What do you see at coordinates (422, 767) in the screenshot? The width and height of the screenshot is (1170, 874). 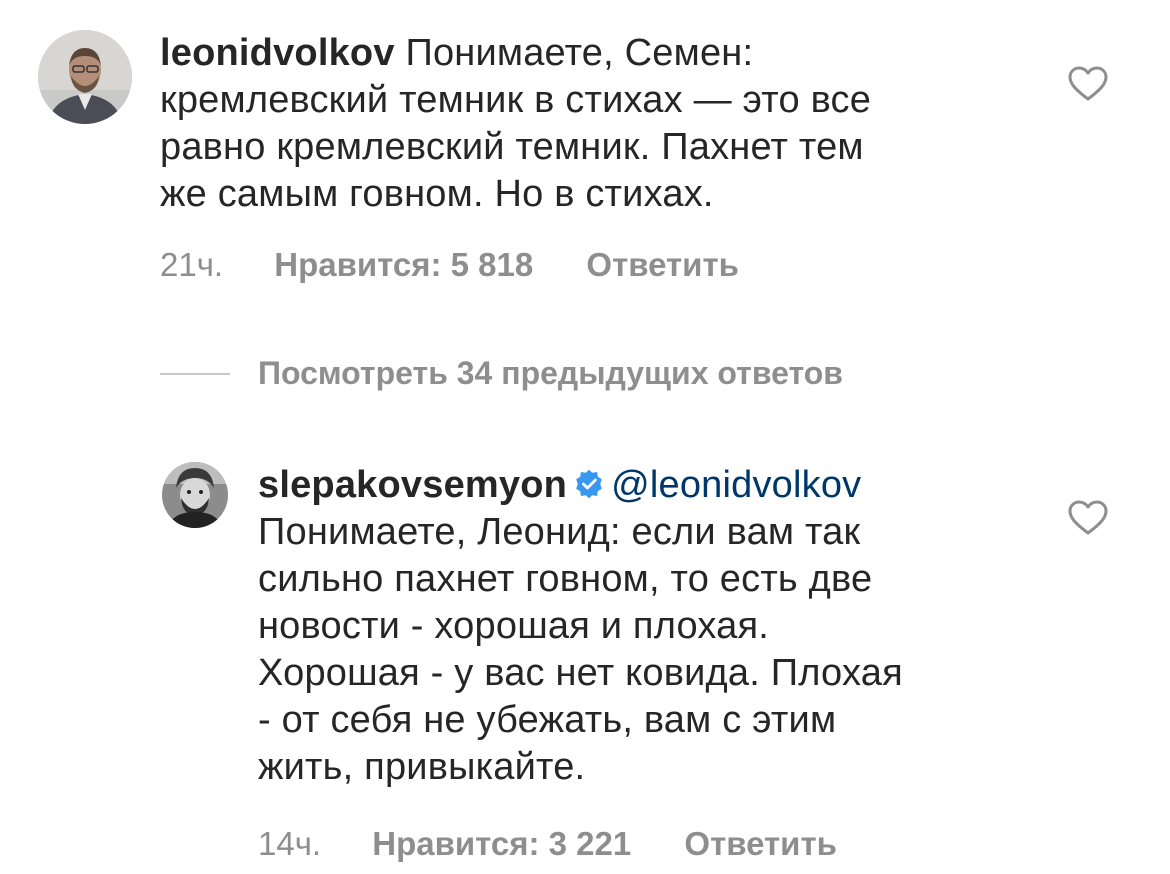 I see `comment-line: жить, привыкайте.` at bounding box center [422, 767].